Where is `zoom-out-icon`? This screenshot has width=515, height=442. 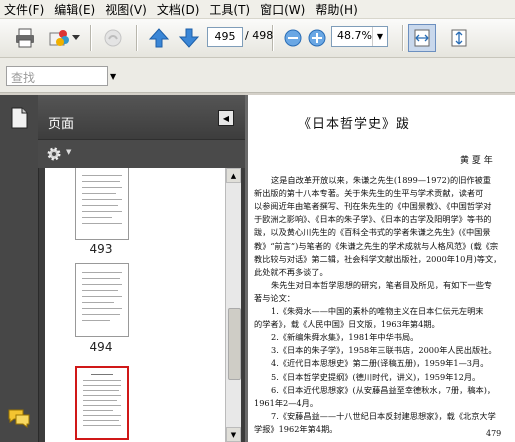
zoom-out-icon is located at coordinates (293, 38).